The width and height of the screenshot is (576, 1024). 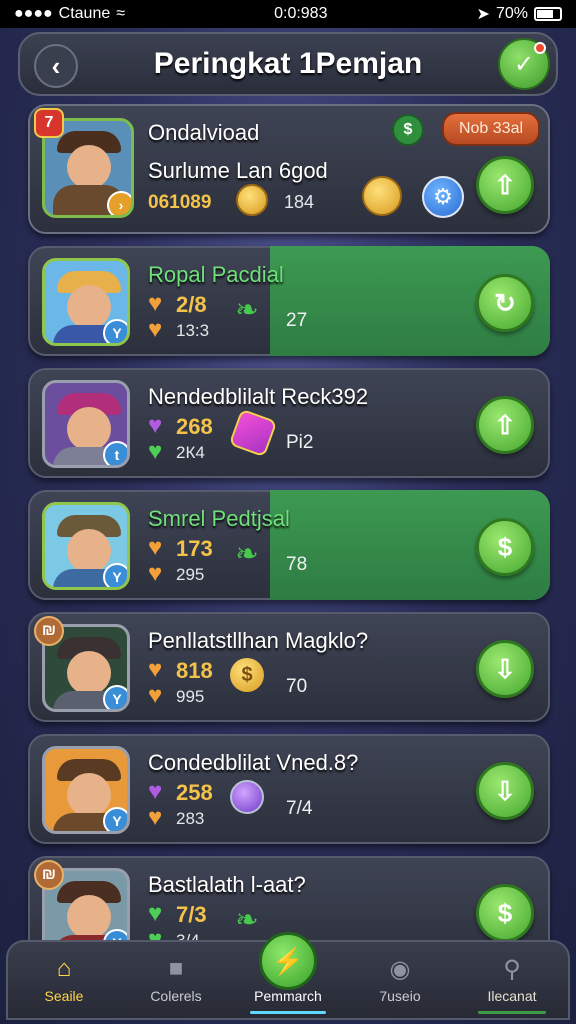 What do you see at coordinates (512, 969) in the screenshot?
I see `search-icon: ⚲` at bounding box center [512, 969].